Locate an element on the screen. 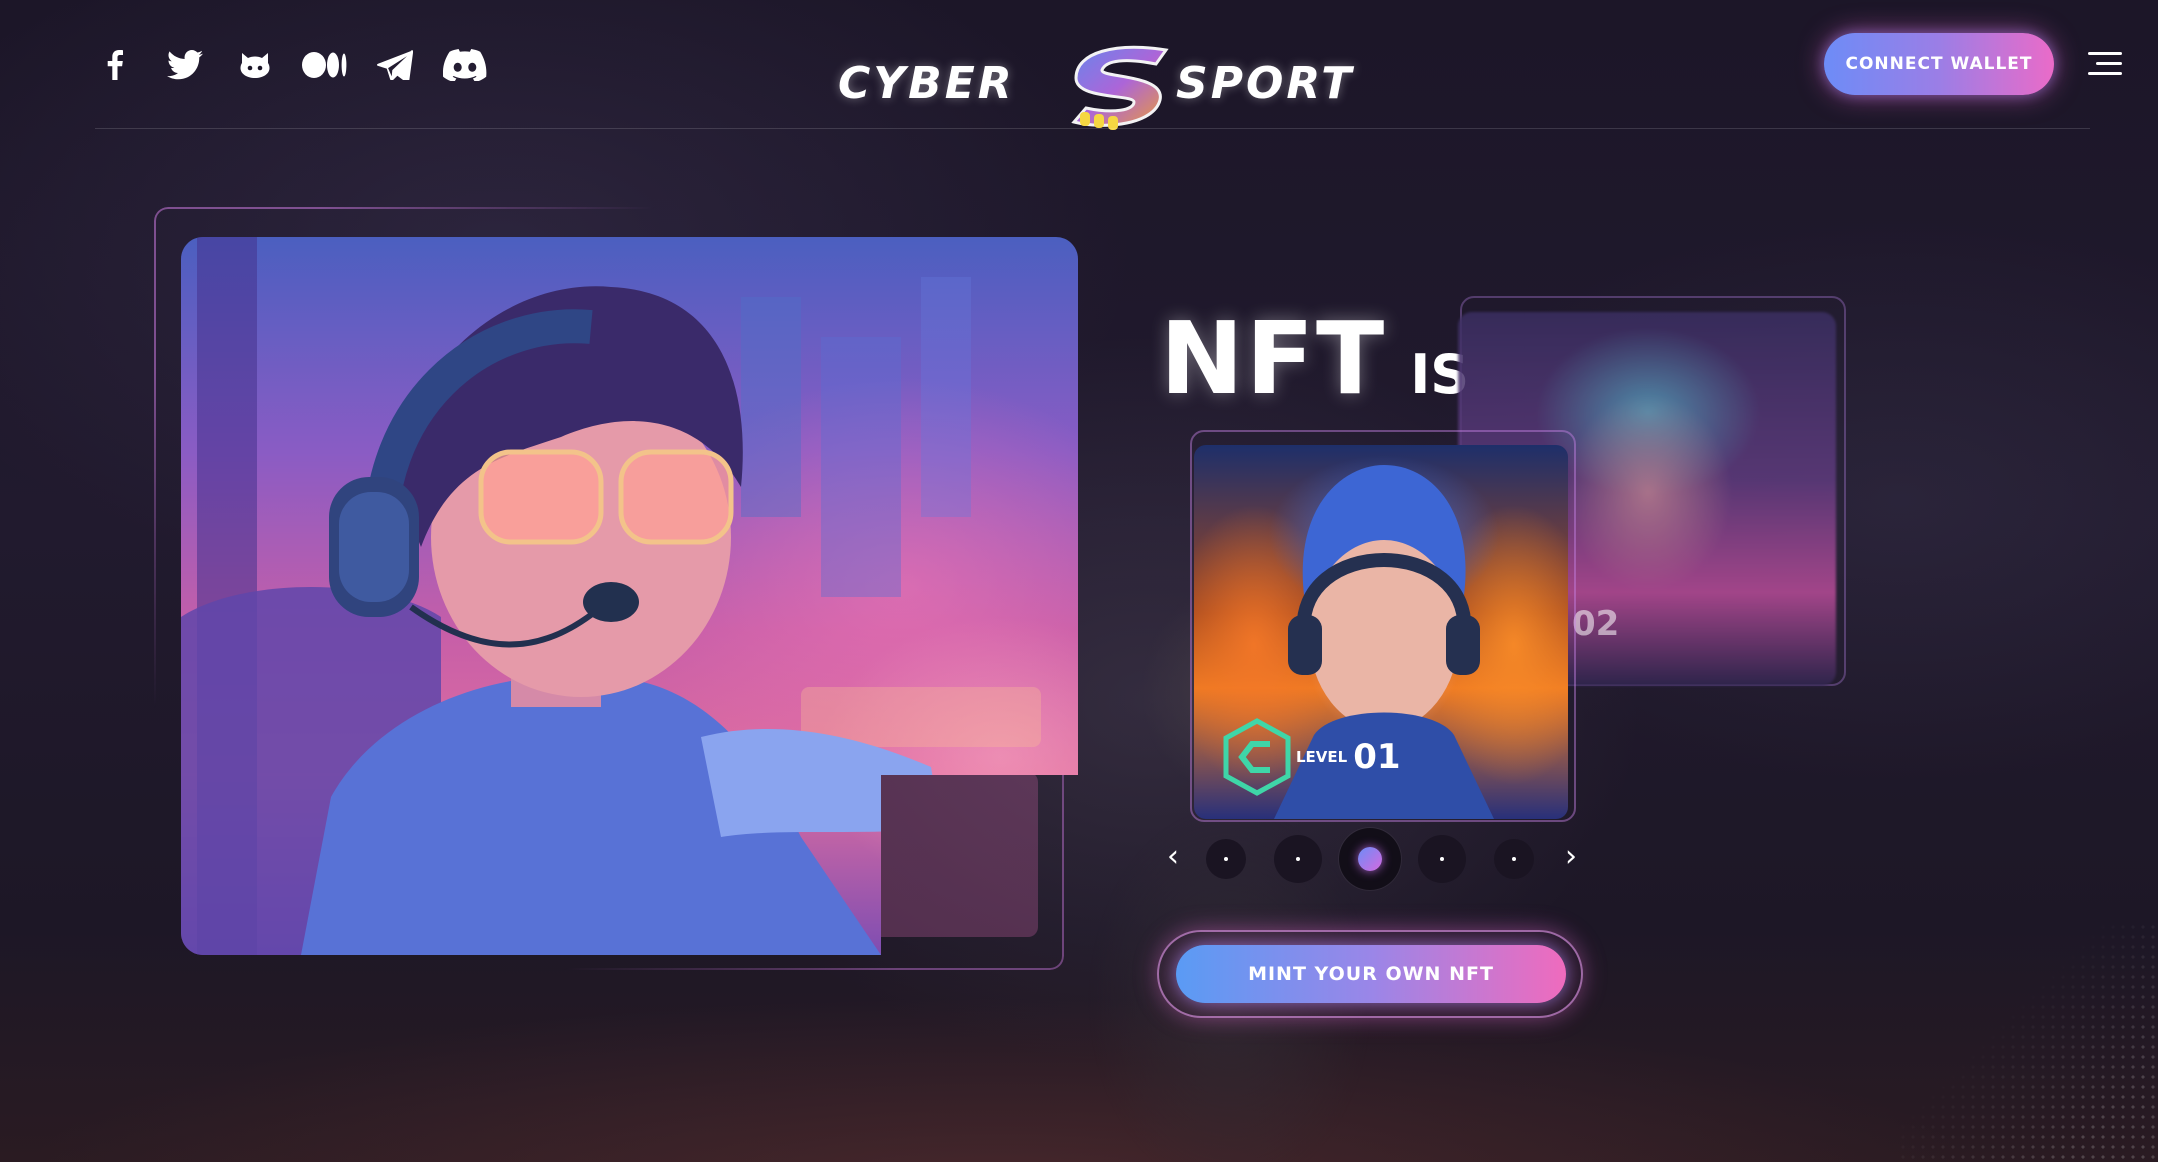  hero-heading: NFT IS is located at coordinates (1314, 358).